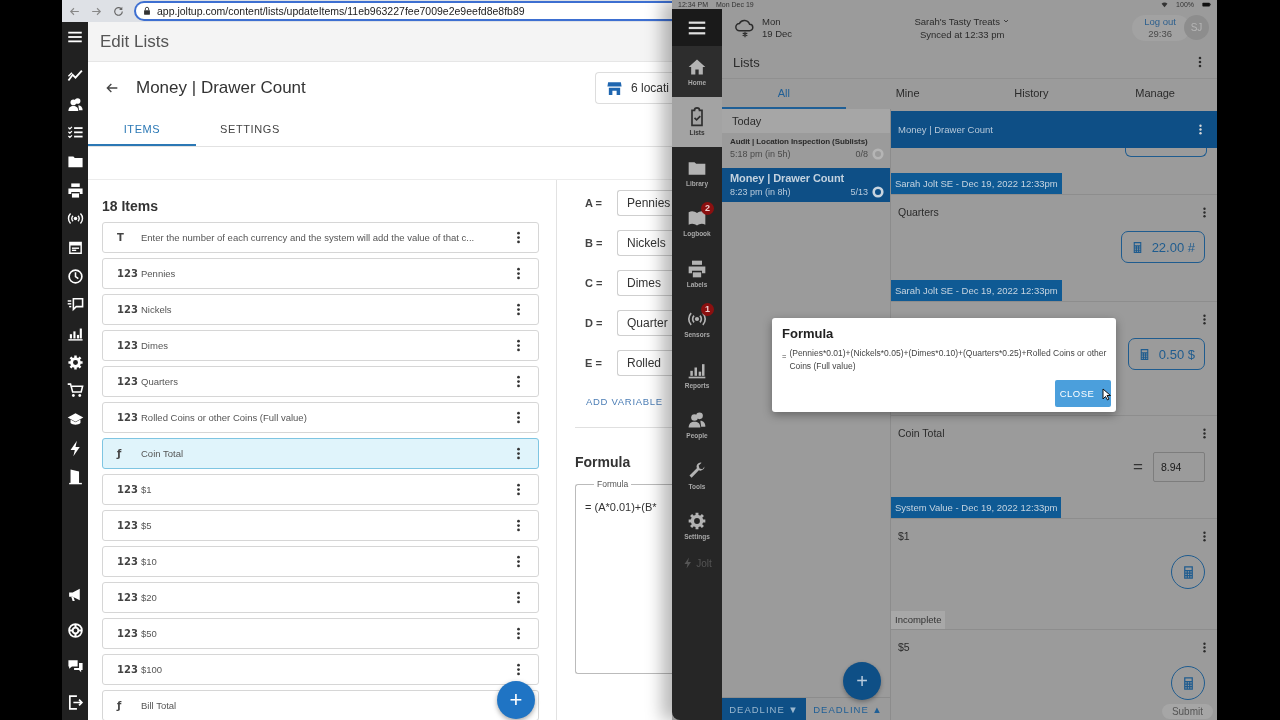 The image size is (1280, 720). What do you see at coordinates (613, 484) in the screenshot?
I see `field-label: Formula` at bounding box center [613, 484].